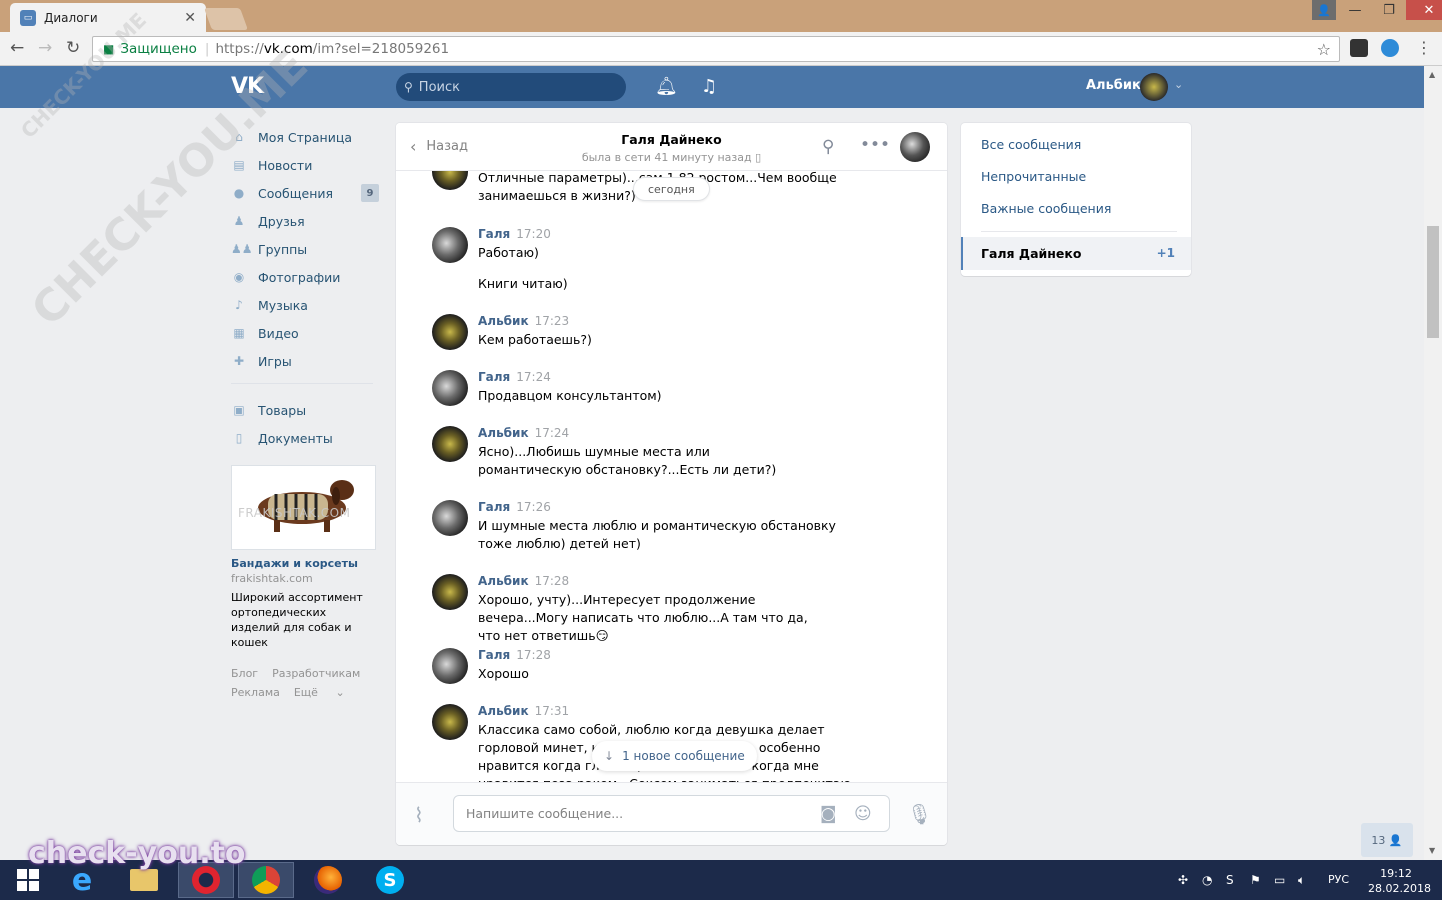 The image size is (1442, 900). What do you see at coordinates (1046, 208) in the screenshot?
I see `filter-important: Важные сообщения` at bounding box center [1046, 208].